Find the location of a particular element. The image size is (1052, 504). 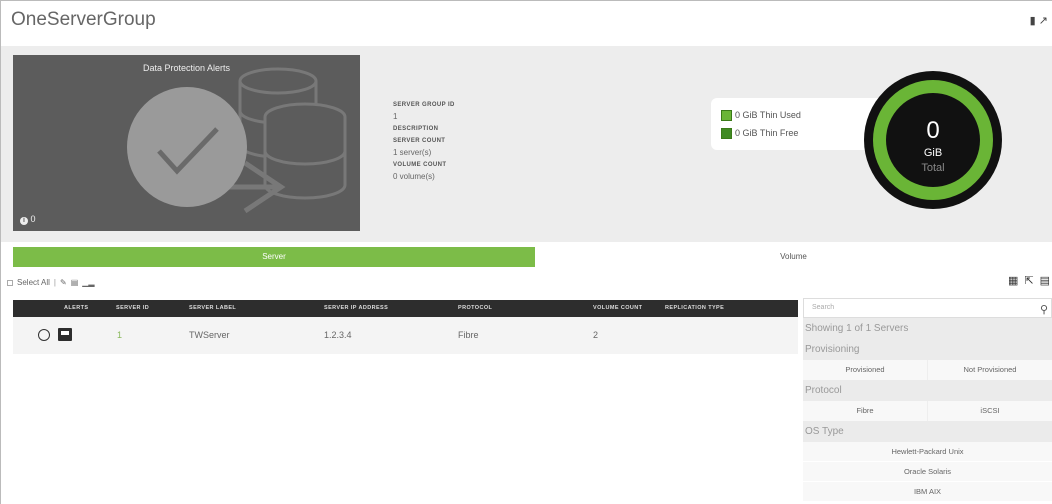

alerts-count: i 0 is located at coordinates (28, 219).